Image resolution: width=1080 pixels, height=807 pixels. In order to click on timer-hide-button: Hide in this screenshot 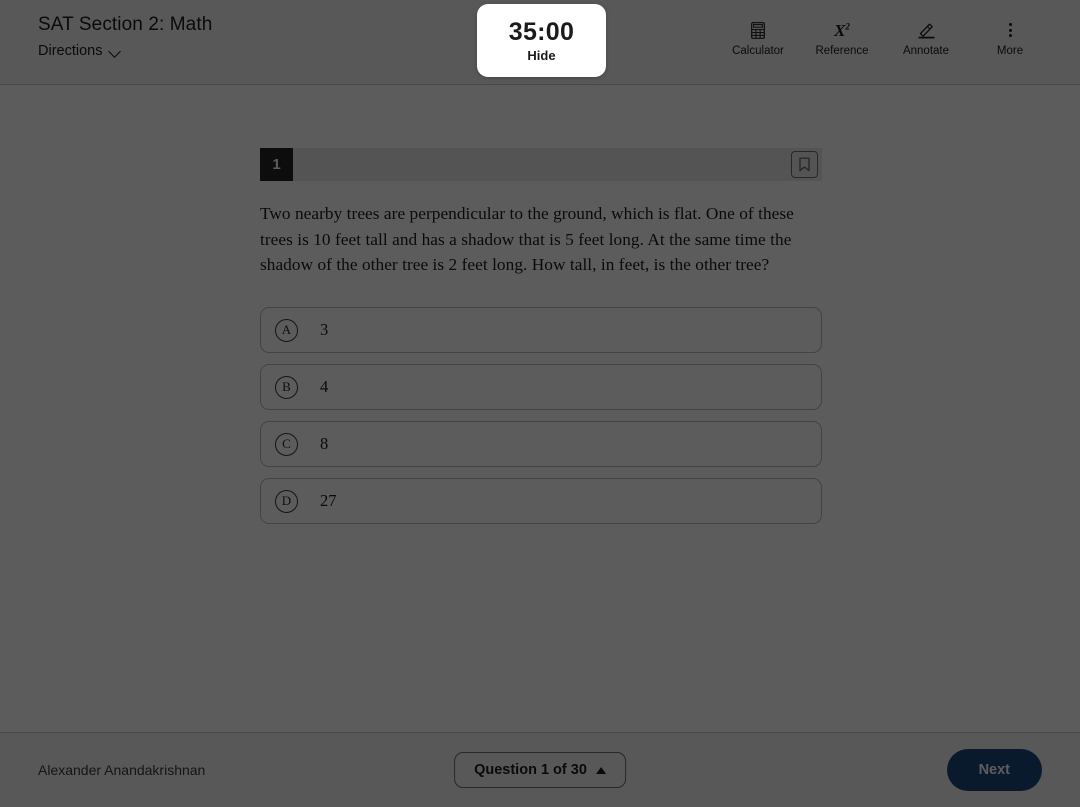, I will do `click(541, 55)`.